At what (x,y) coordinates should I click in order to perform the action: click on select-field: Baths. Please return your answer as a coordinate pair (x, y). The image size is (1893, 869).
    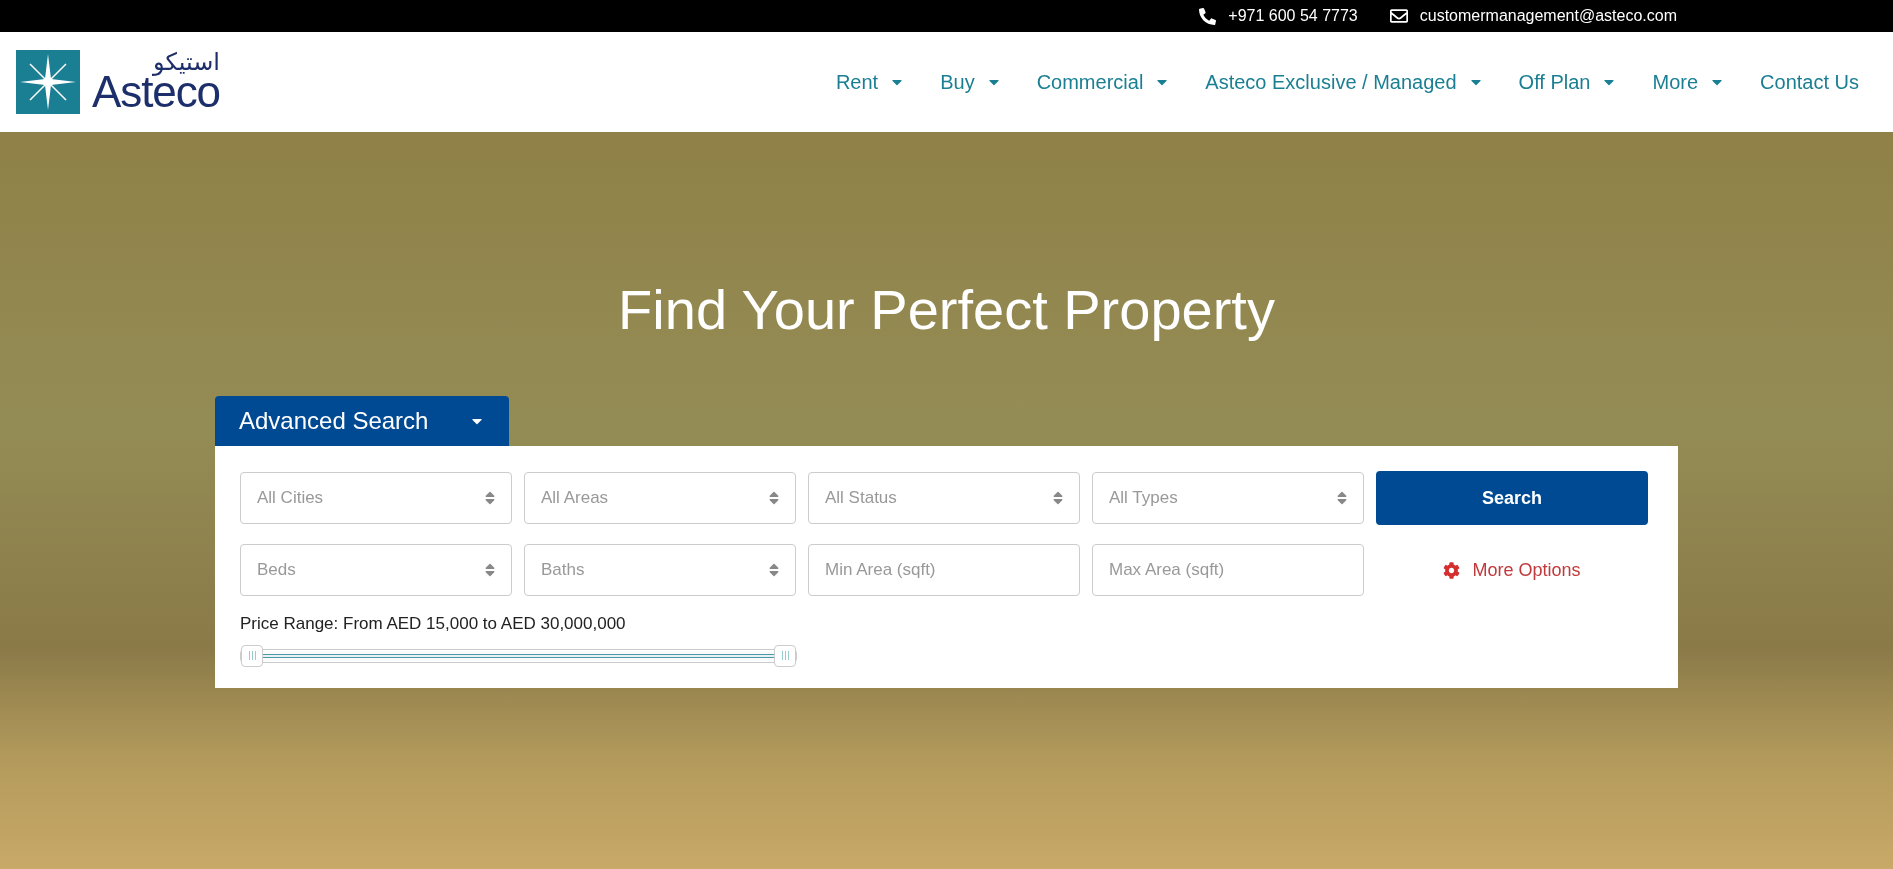
    Looking at the image, I should click on (660, 570).